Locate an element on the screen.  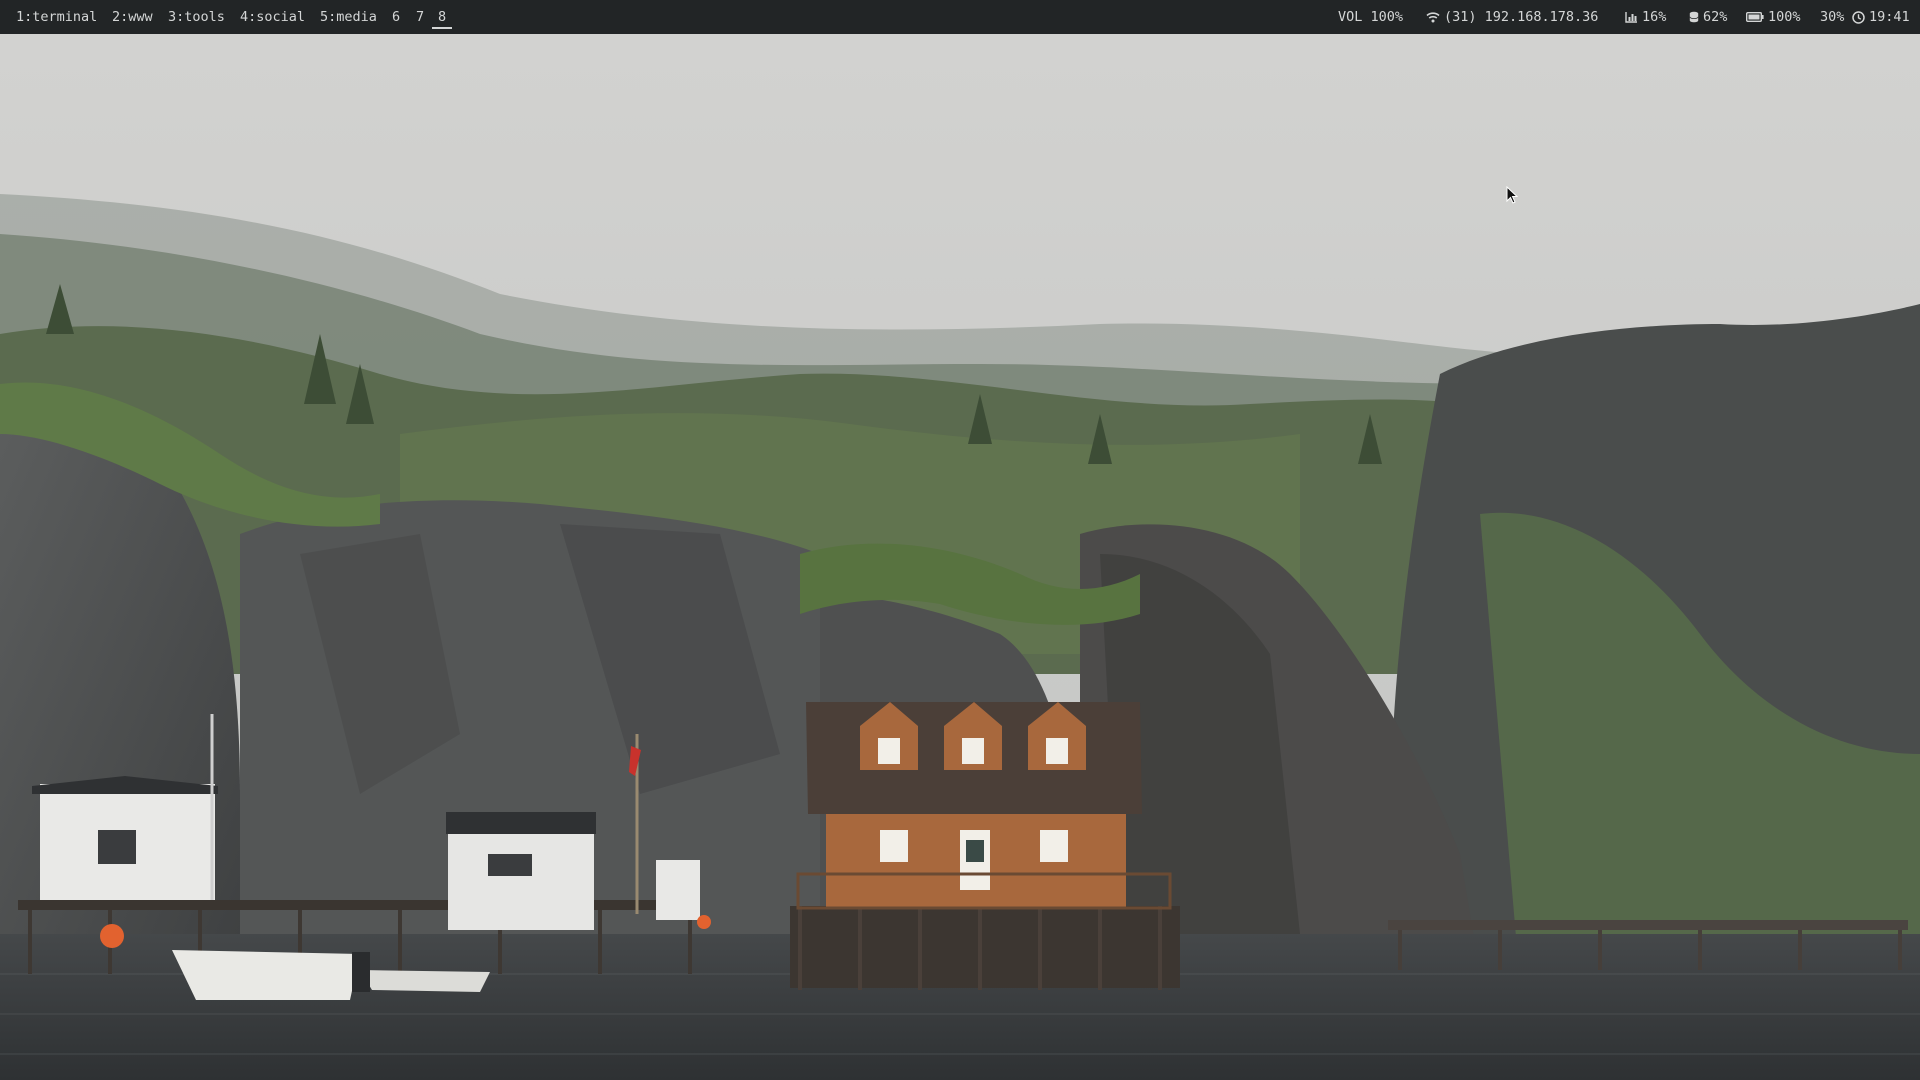
chart-icon is located at coordinates (1631, 17).